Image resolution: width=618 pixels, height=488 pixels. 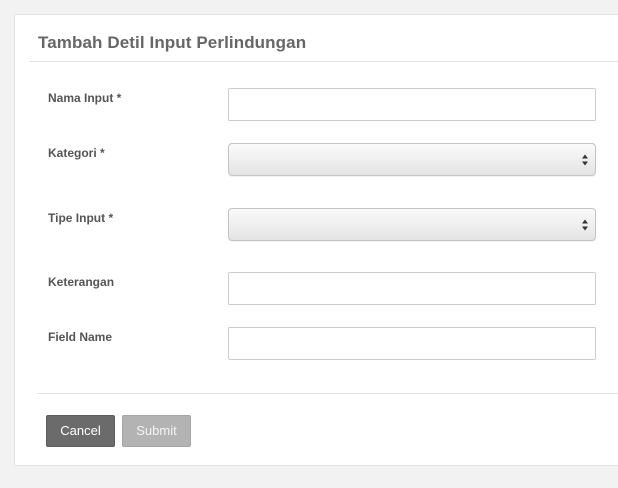 I want to click on kategori-select, so click(x=412, y=159).